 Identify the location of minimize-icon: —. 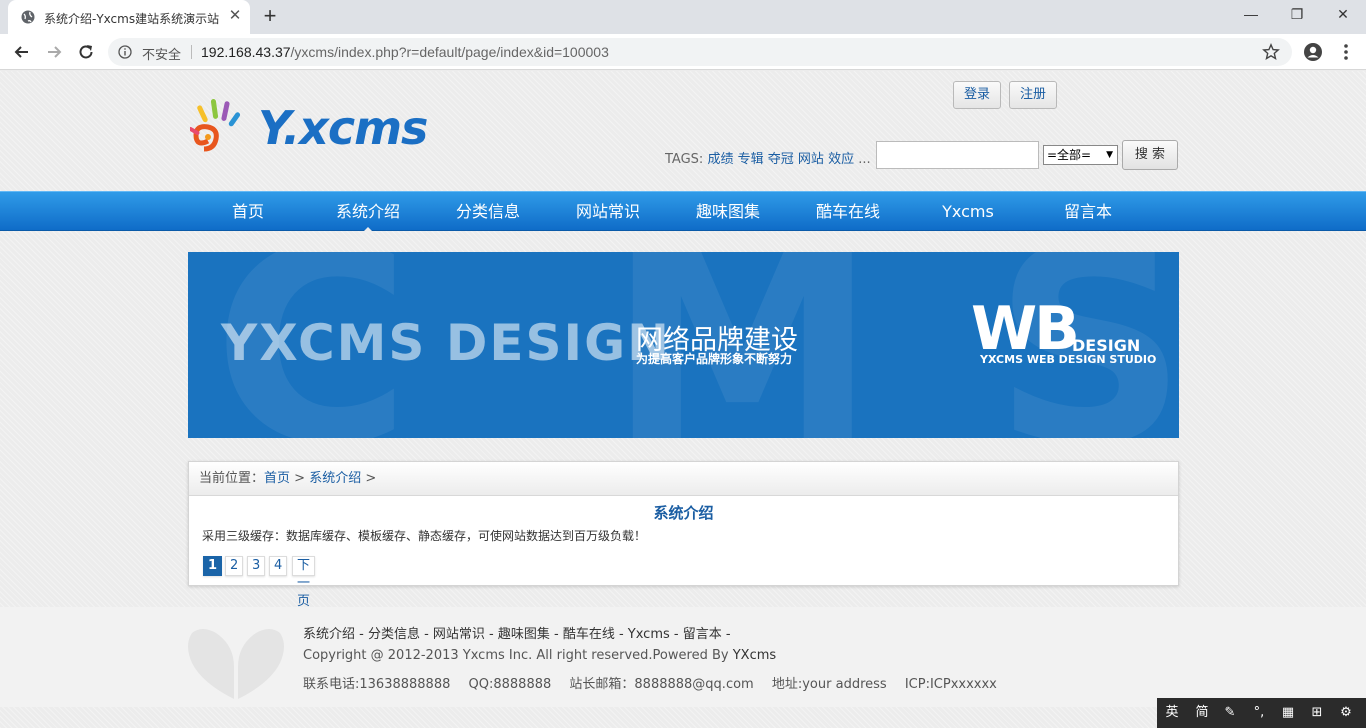
(1251, 15).